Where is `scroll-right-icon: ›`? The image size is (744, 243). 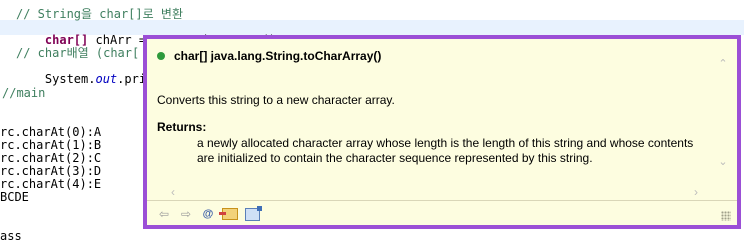 scroll-right-icon: › is located at coordinates (696, 192).